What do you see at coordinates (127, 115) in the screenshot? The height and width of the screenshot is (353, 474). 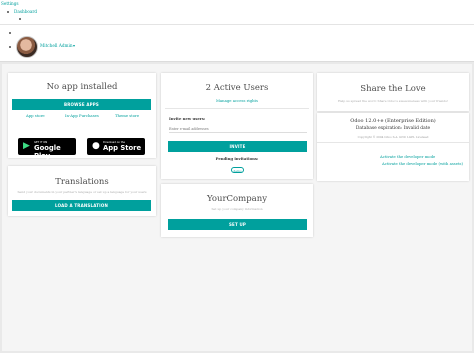 I see `theme-store-link: Theme store` at bounding box center [127, 115].